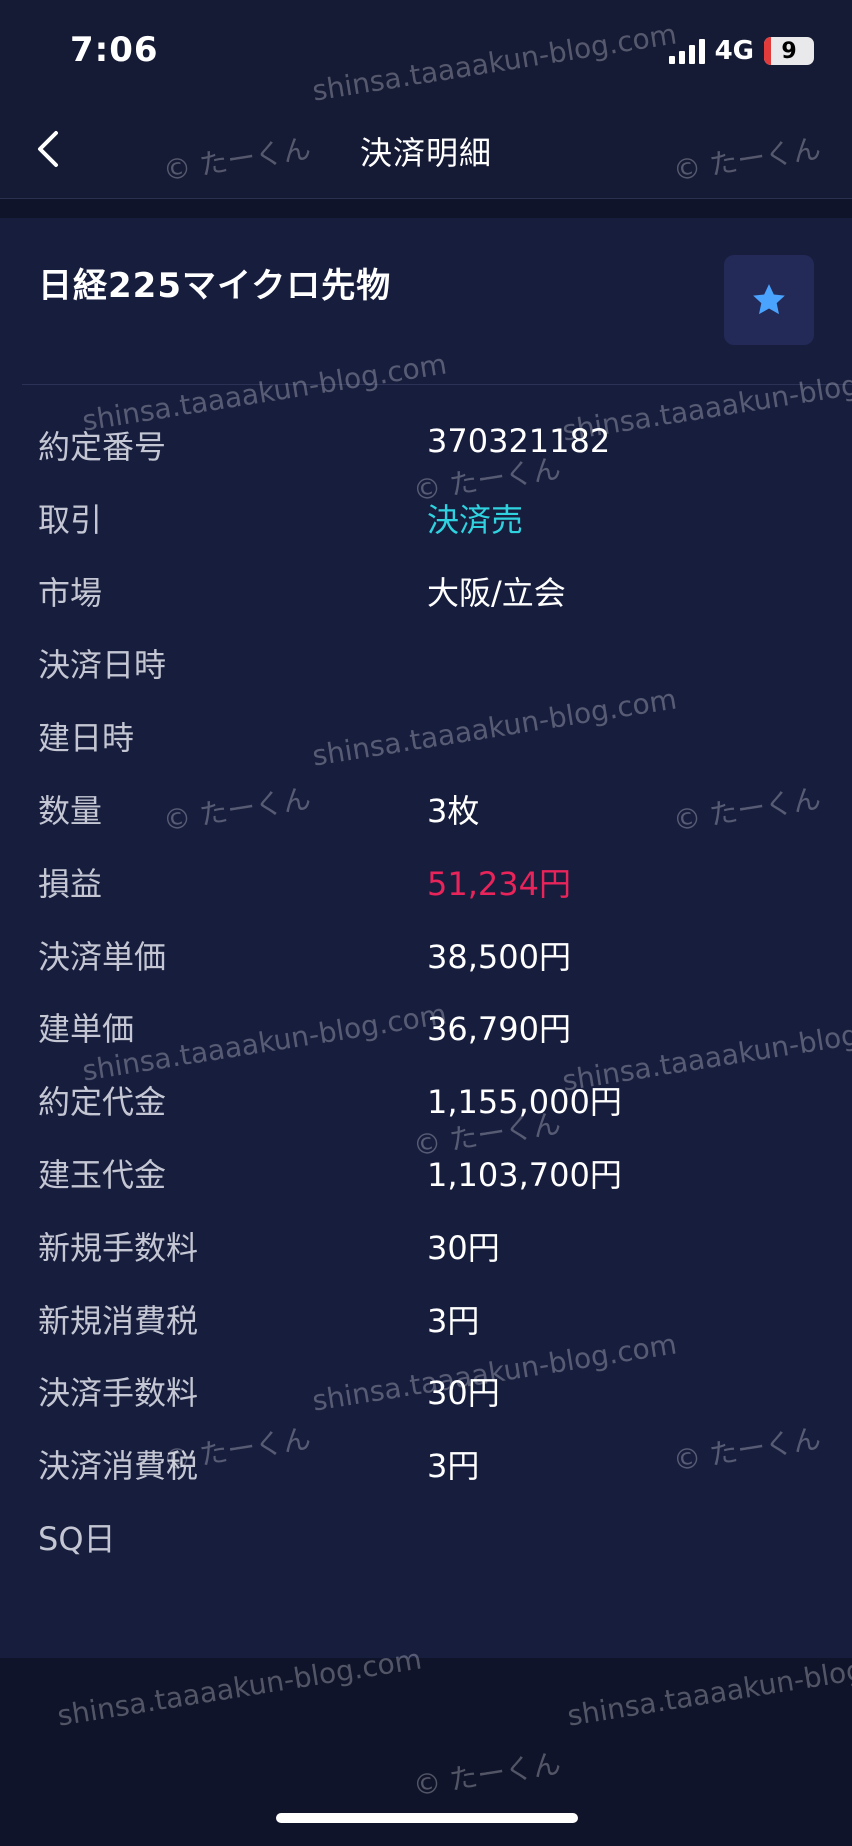 The image size is (852, 1846). Describe the element at coordinates (102, 1174) in the screenshot. I see `detail-label: 建玉代金` at that location.